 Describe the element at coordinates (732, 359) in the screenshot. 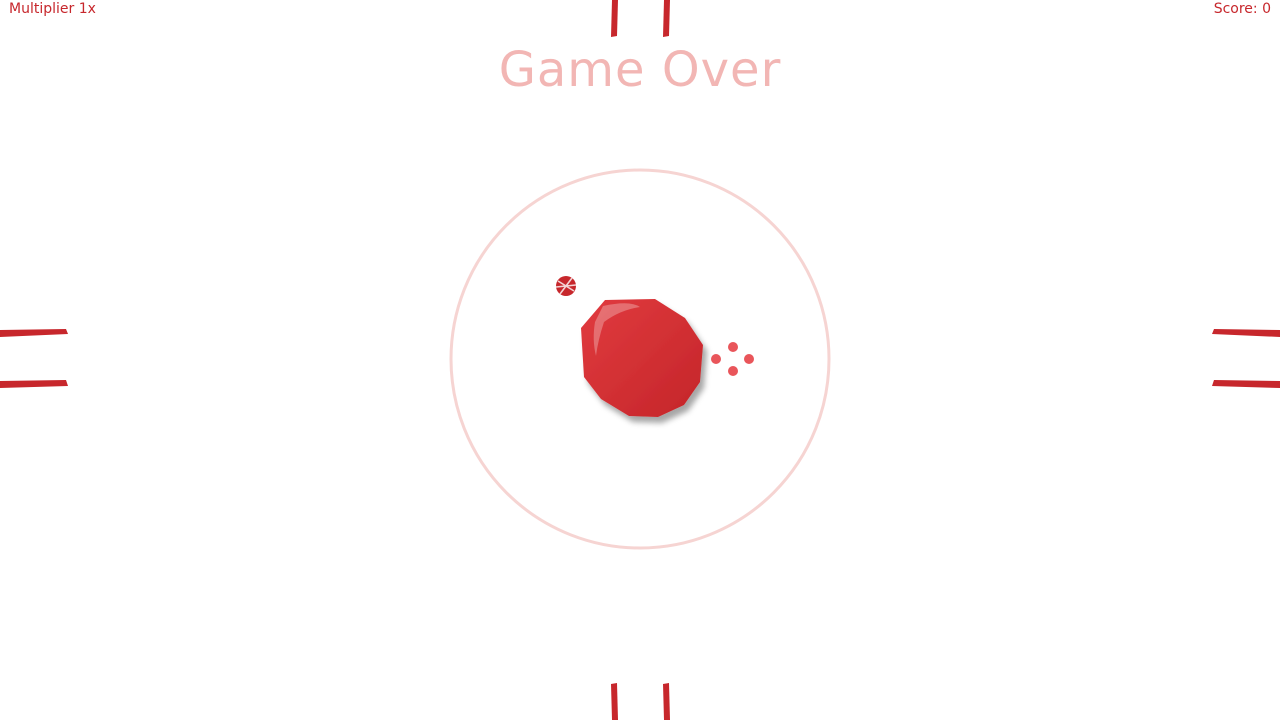

I see `dots-icon` at that location.